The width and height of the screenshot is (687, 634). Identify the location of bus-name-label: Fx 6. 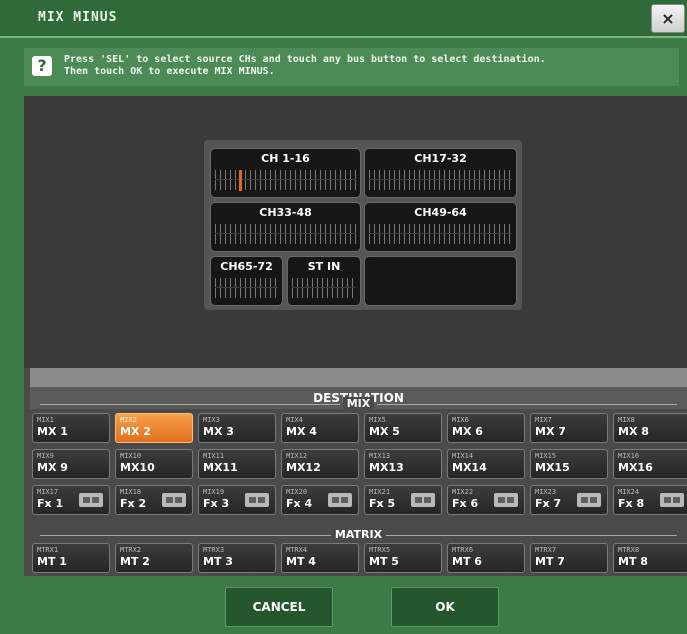
(465, 503).